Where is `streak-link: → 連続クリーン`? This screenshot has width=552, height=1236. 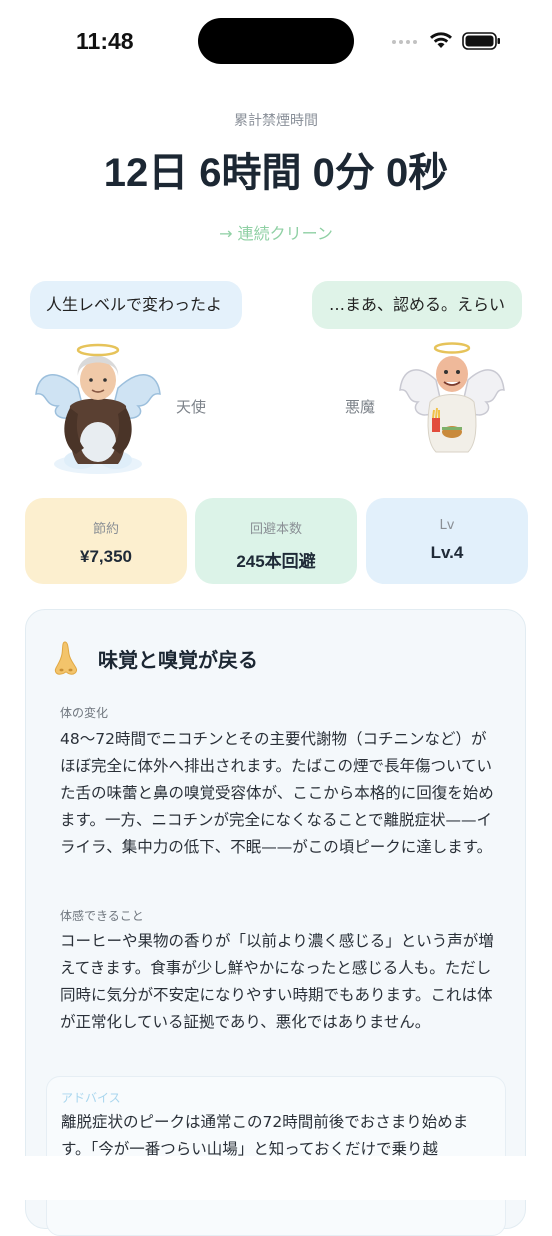 streak-link: → 連続クリーン is located at coordinates (276, 232).